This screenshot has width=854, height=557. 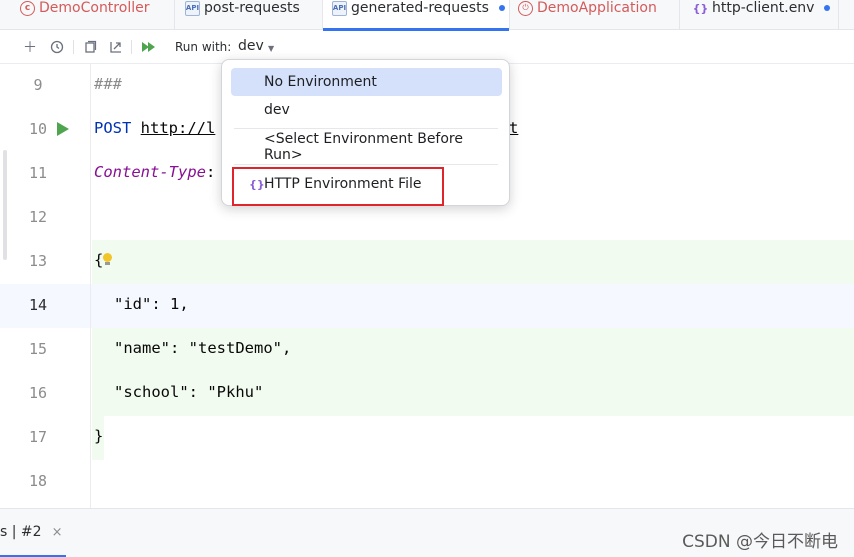 I want to click on run-with-label: Run with:, so click(x=203, y=47).